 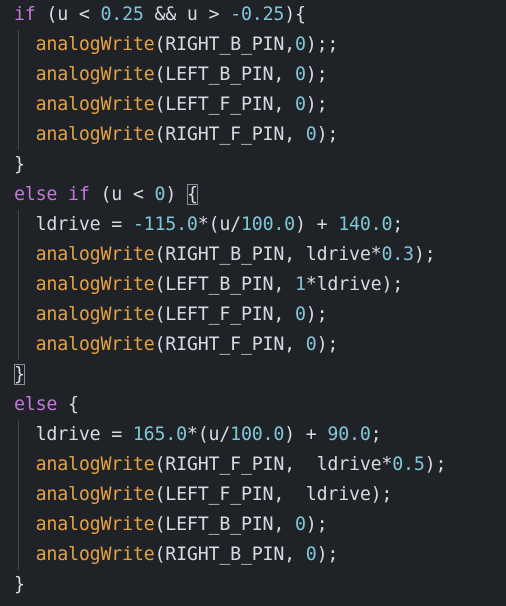 I want to click on code-token: );;, so click(x=322, y=44).